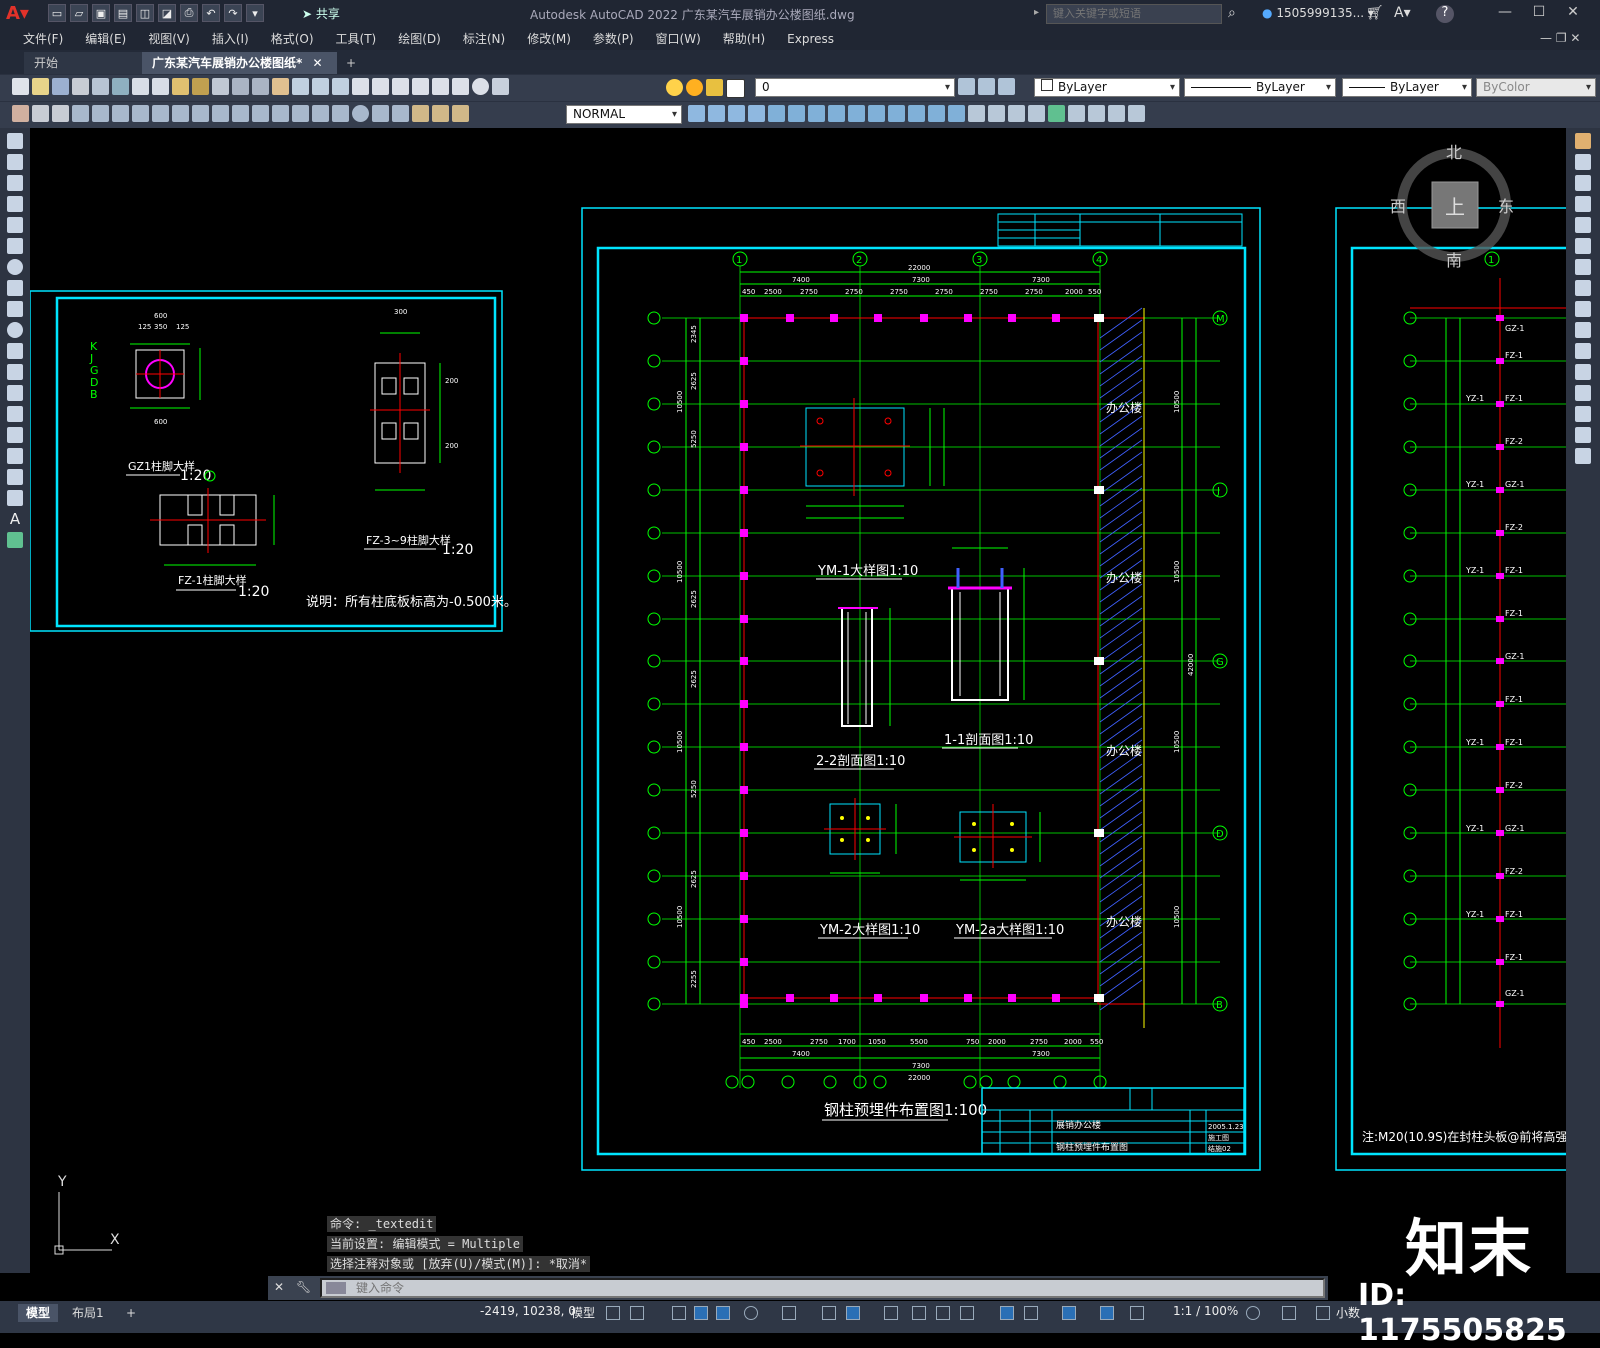 This screenshot has height=1348, width=1600. What do you see at coordinates (1583, 141) in the screenshot?
I see `erase-icon` at bounding box center [1583, 141].